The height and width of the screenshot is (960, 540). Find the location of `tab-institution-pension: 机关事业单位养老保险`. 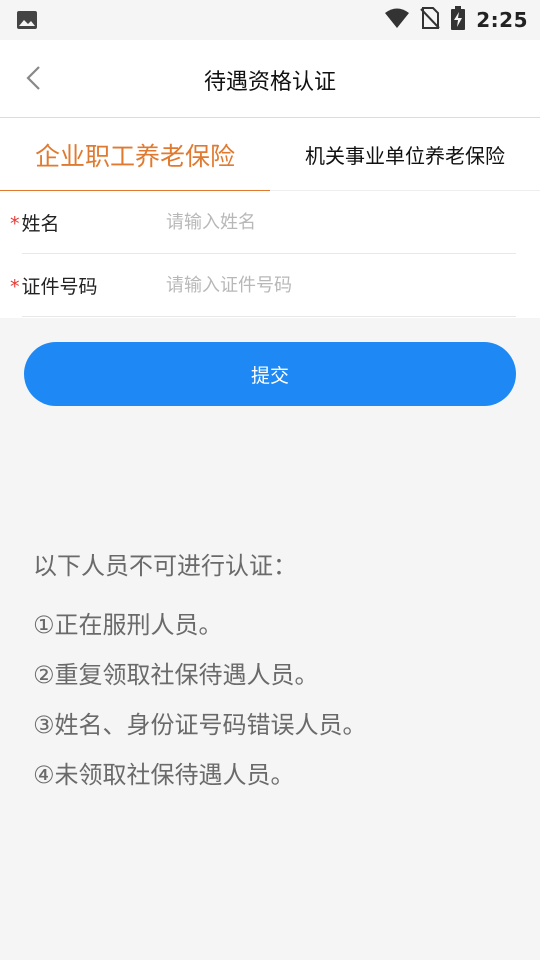

tab-institution-pension: 机关事业单位养老保险 is located at coordinates (405, 154).